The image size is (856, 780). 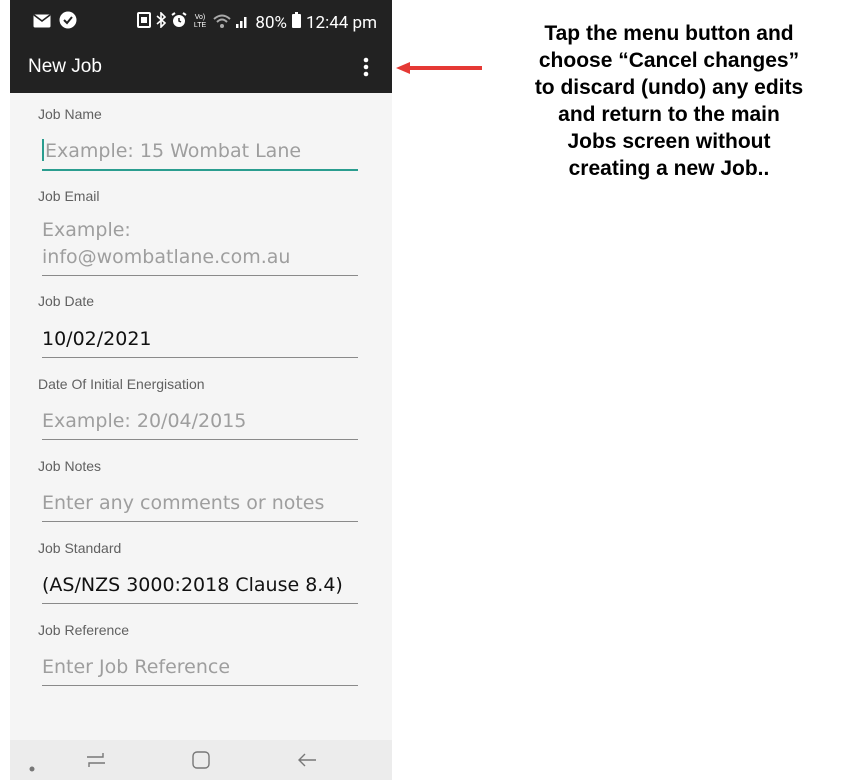 What do you see at coordinates (96, 762) in the screenshot?
I see `recents-icon` at bounding box center [96, 762].